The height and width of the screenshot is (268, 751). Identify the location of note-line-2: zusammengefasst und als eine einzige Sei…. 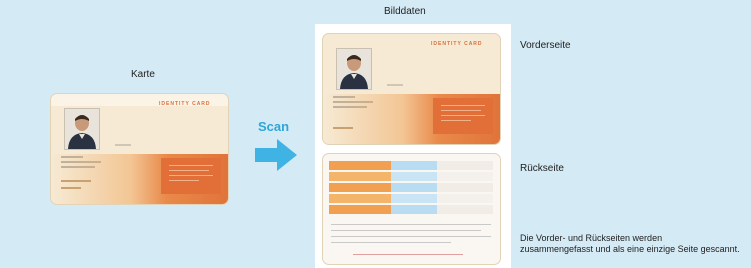
(630, 249).